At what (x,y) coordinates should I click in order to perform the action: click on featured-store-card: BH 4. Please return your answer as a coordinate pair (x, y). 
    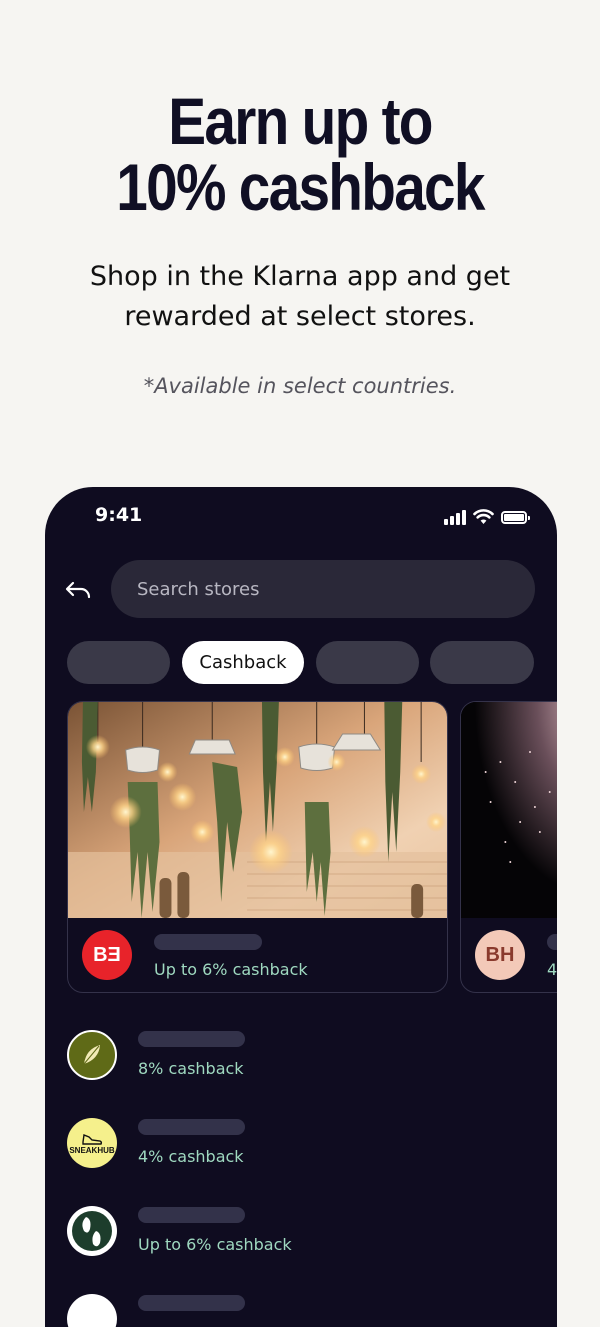
    Looking at the image, I should click on (508, 847).